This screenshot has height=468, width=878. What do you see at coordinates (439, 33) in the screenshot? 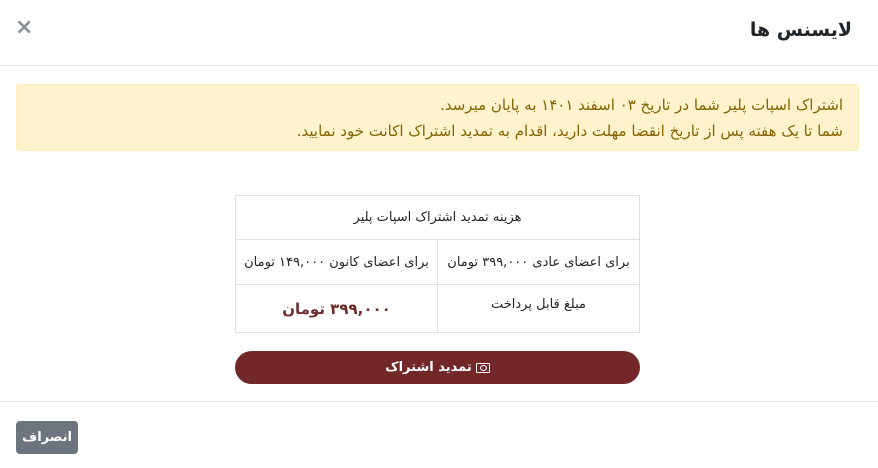
I see `modal-header: لایسنس ها ×` at bounding box center [439, 33].